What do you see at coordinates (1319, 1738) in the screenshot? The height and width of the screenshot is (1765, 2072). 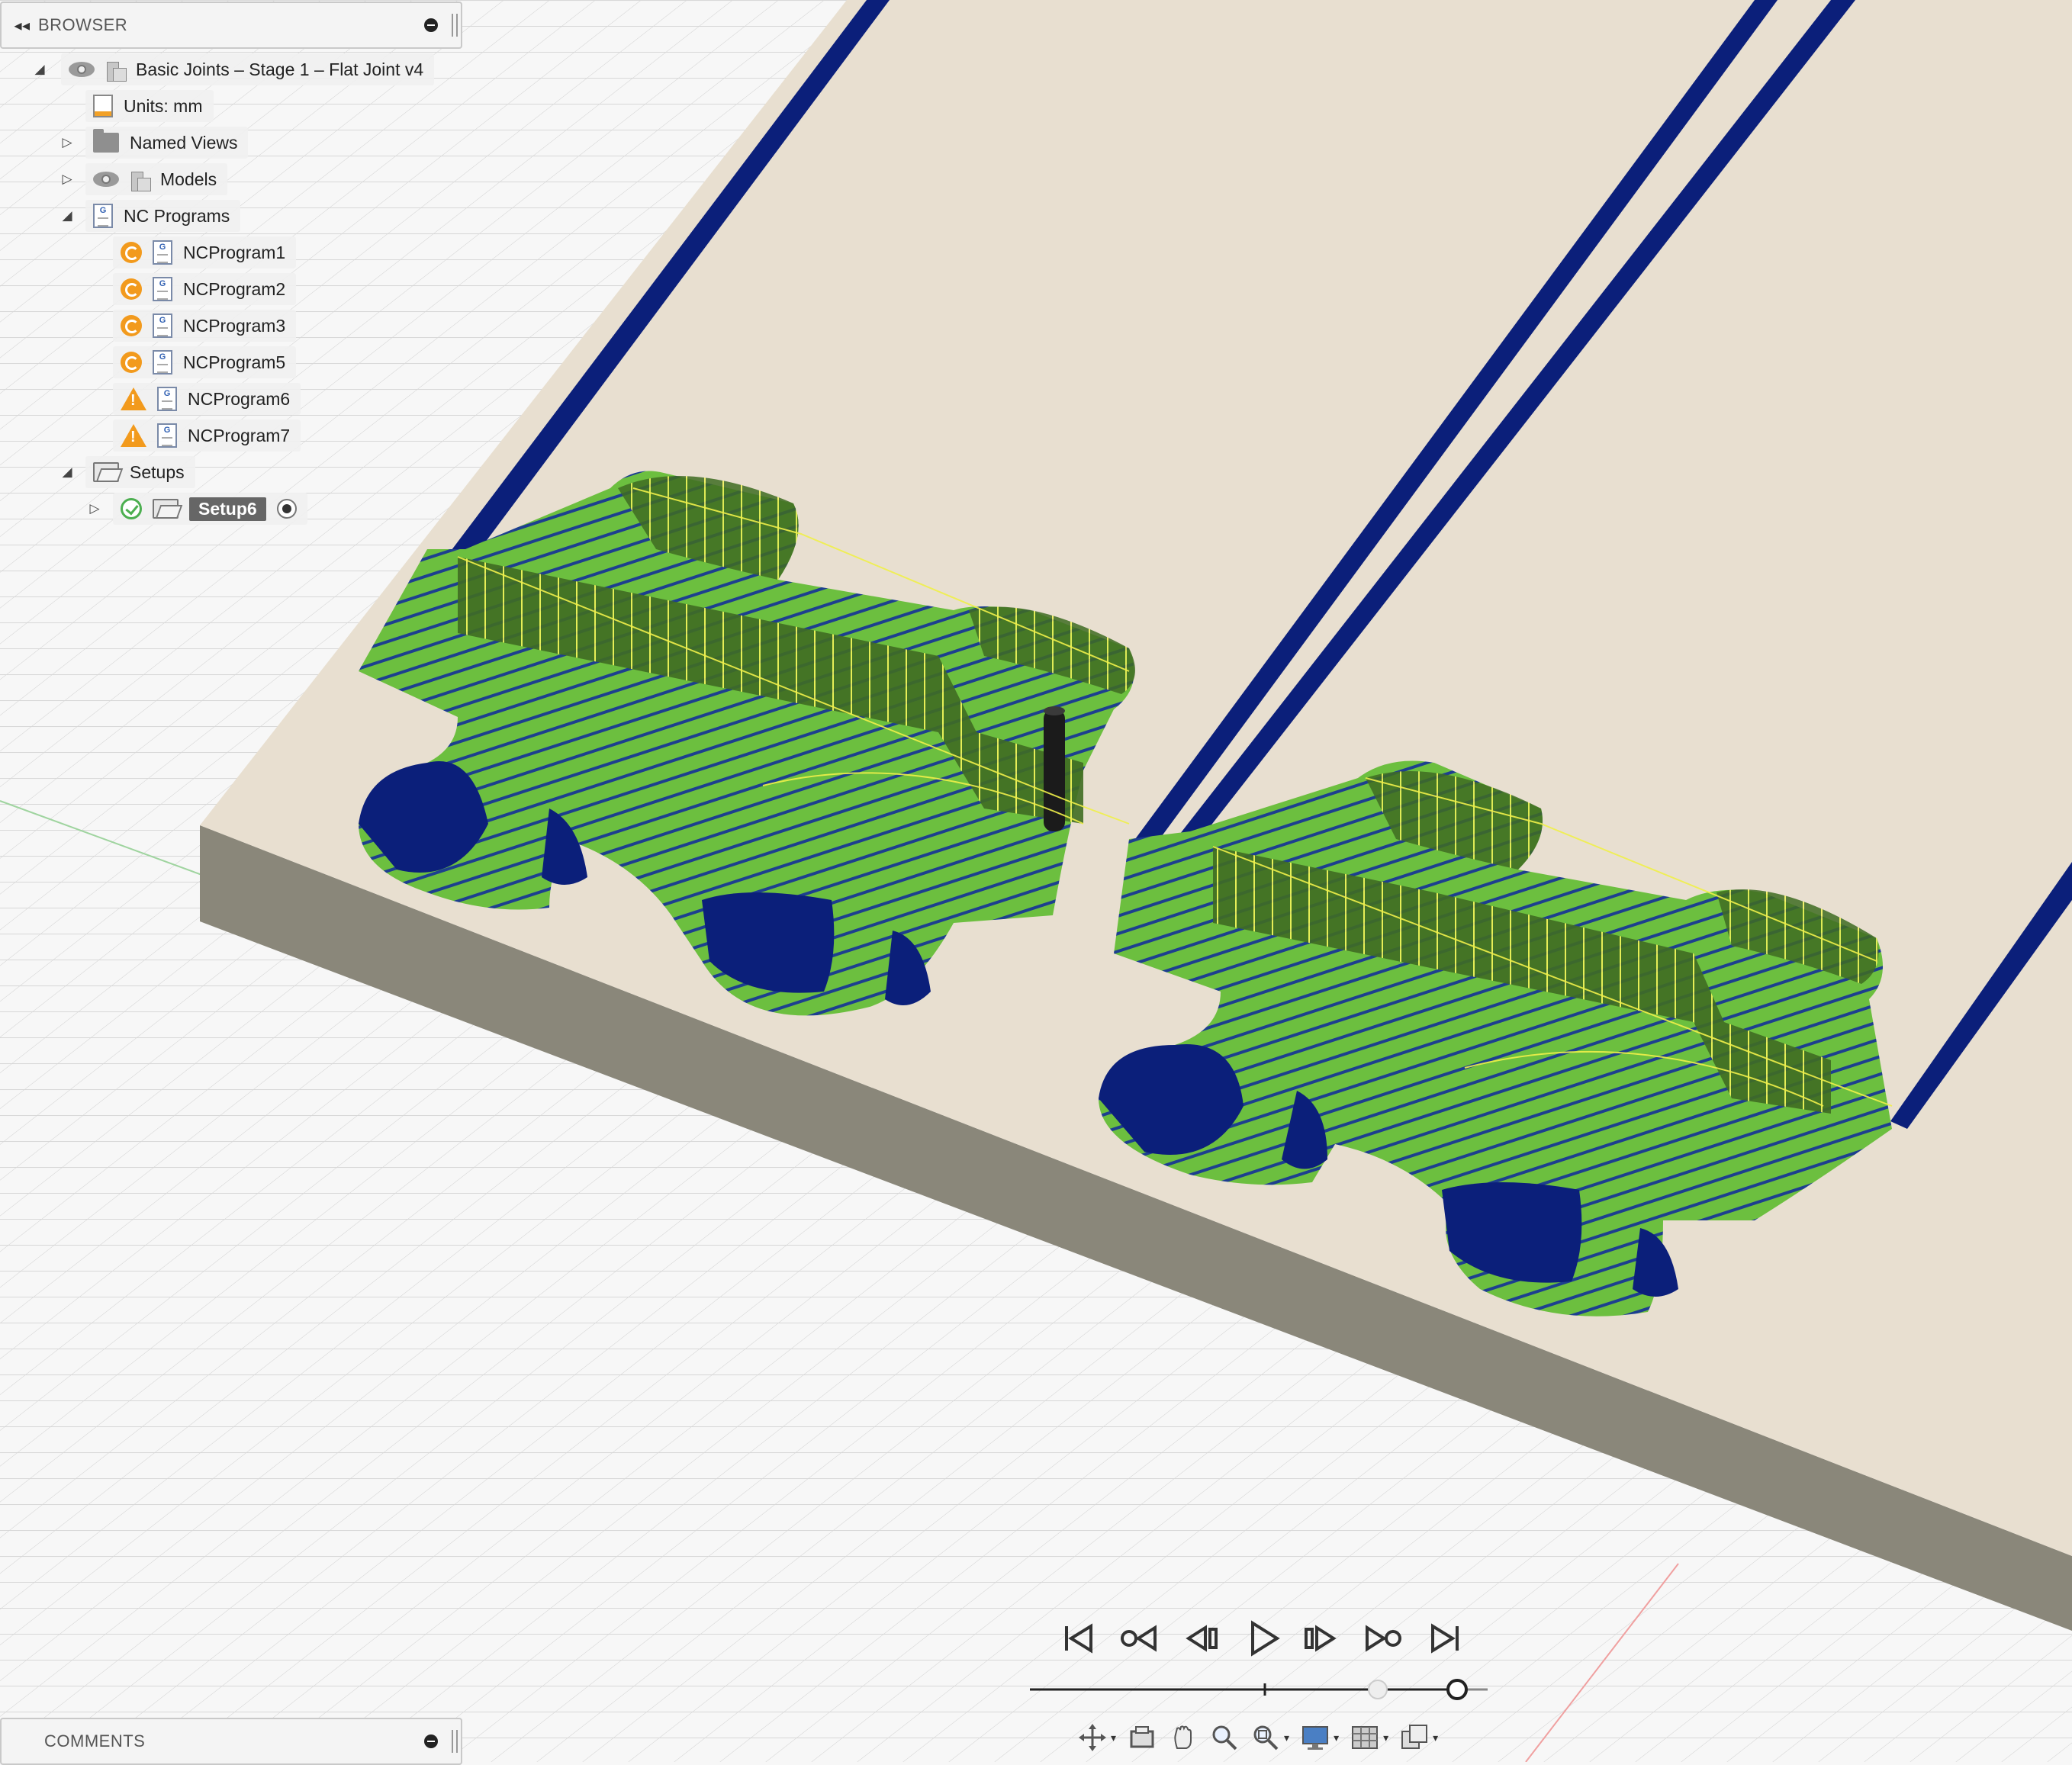 I see `display-settings-icon: ▾` at bounding box center [1319, 1738].